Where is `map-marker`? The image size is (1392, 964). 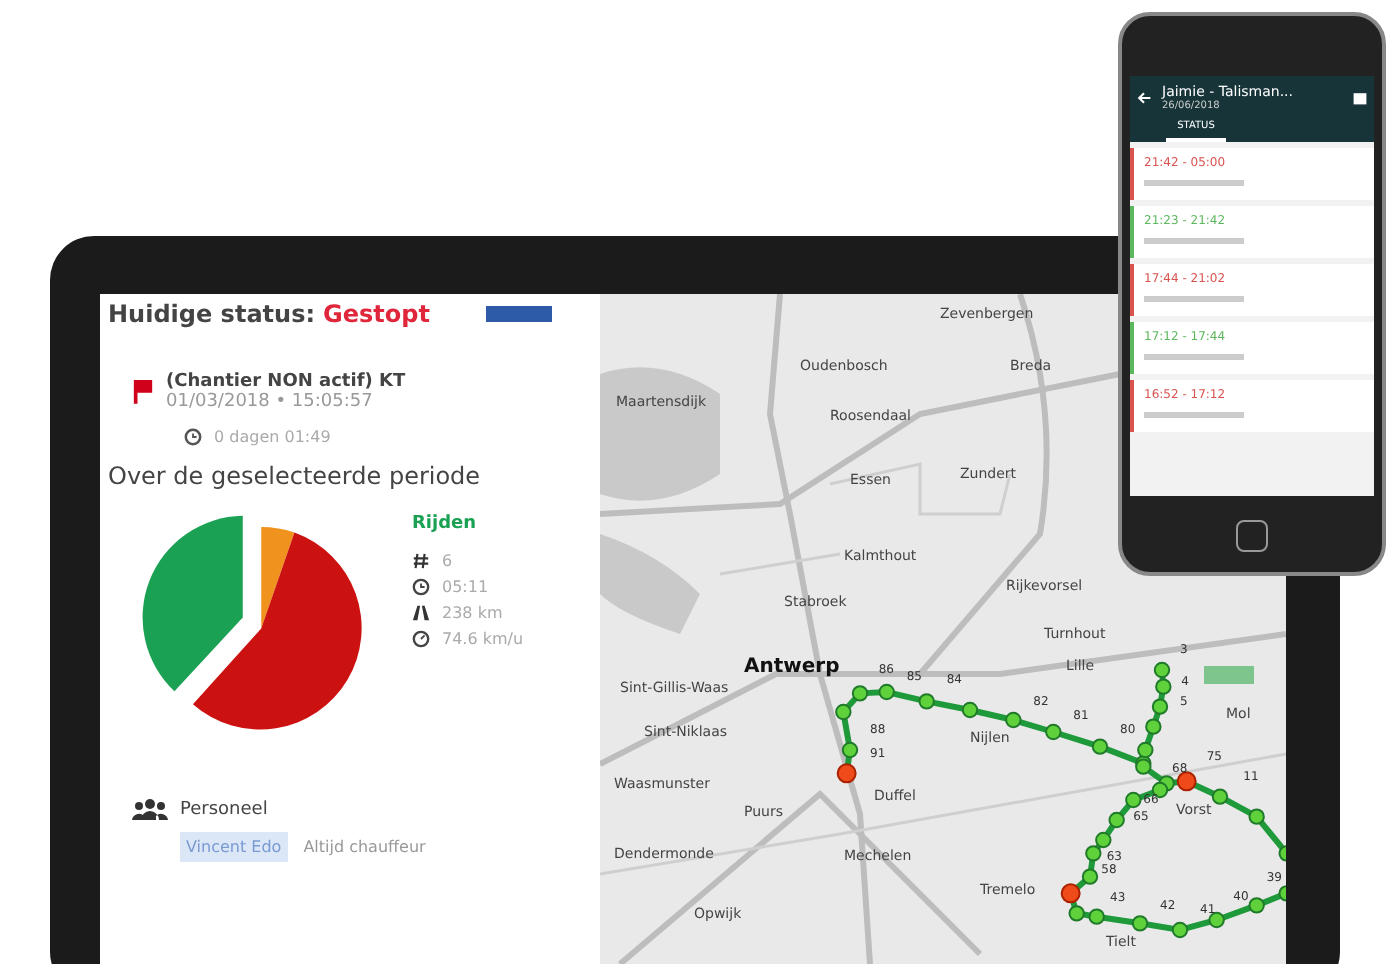
map-marker is located at coordinates (1229, 675).